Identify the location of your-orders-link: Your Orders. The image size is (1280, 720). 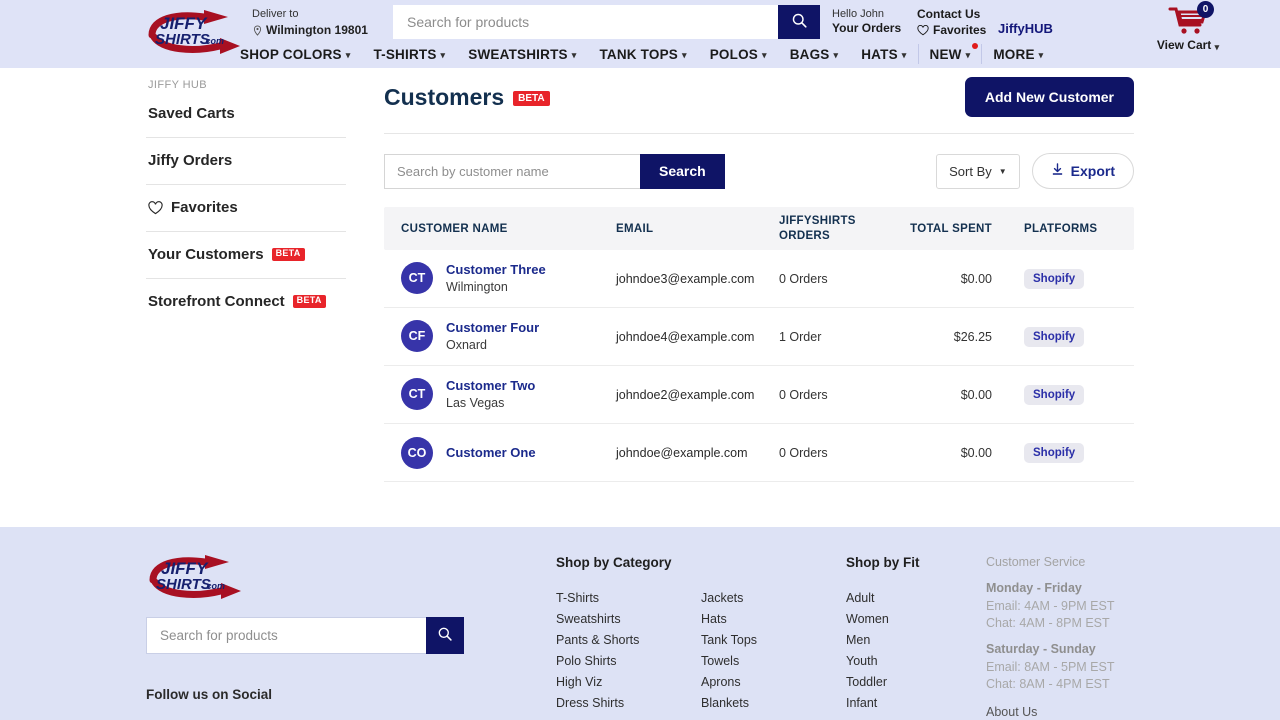
(866, 29).